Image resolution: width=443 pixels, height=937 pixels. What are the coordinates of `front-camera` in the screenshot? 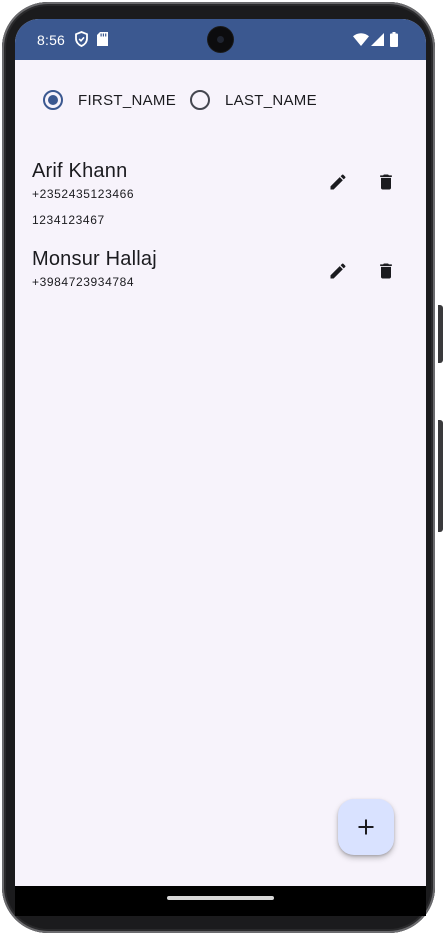 It's located at (220, 39).